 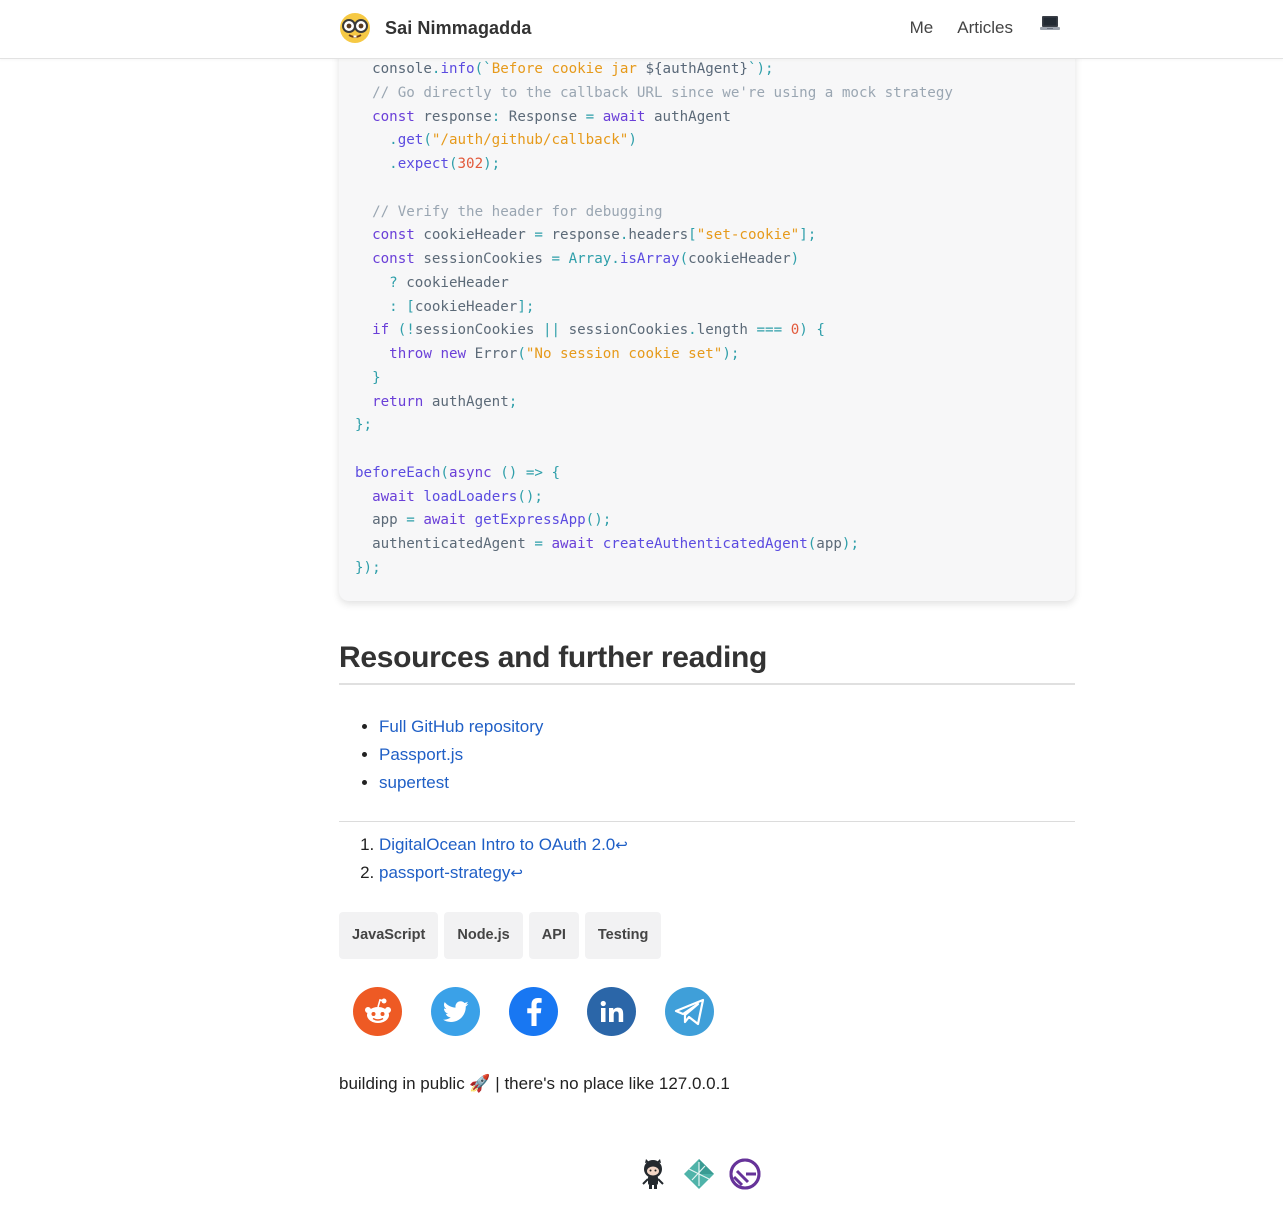 I want to click on nav-articles: Articles, so click(x=985, y=28).